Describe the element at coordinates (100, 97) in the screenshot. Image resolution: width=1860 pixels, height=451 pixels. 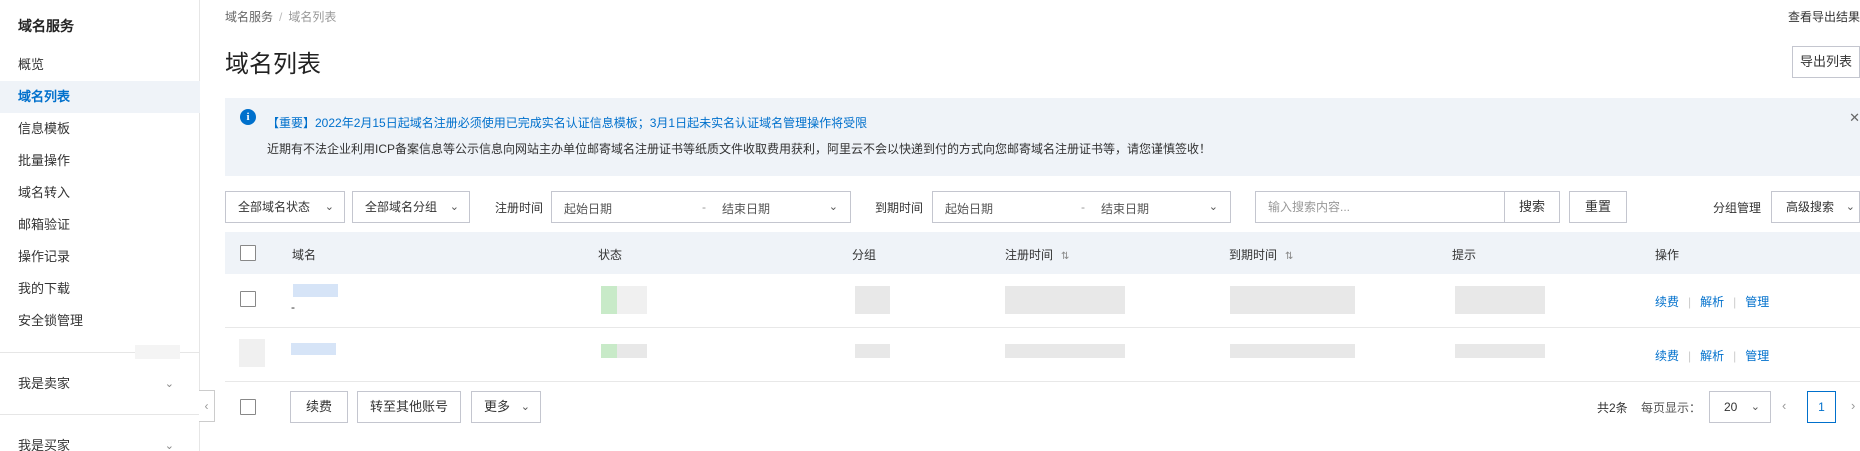
I see `sidebar-item-domain-list: 域名列表` at that location.